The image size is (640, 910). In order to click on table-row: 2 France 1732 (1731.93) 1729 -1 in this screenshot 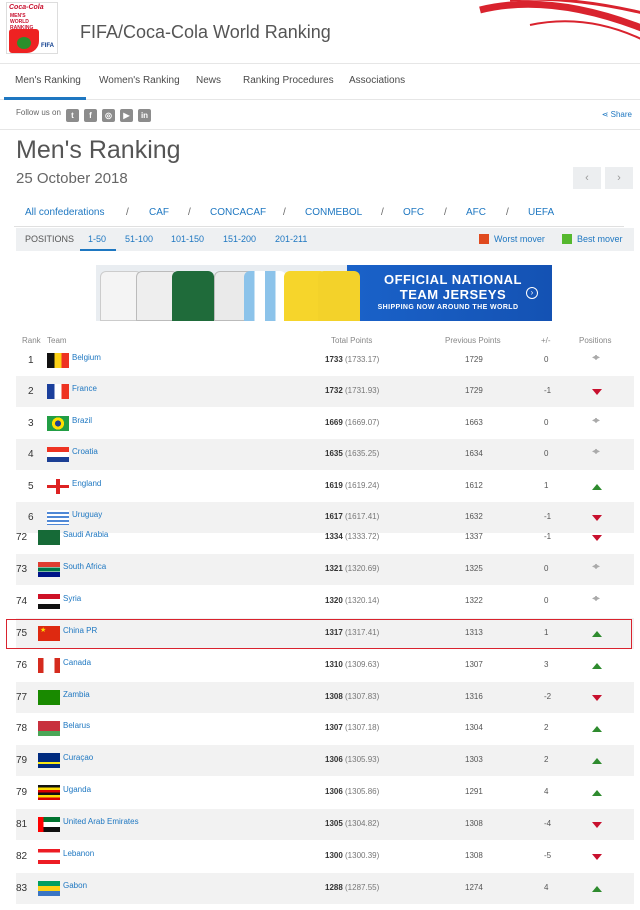, I will do `click(325, 392)`.